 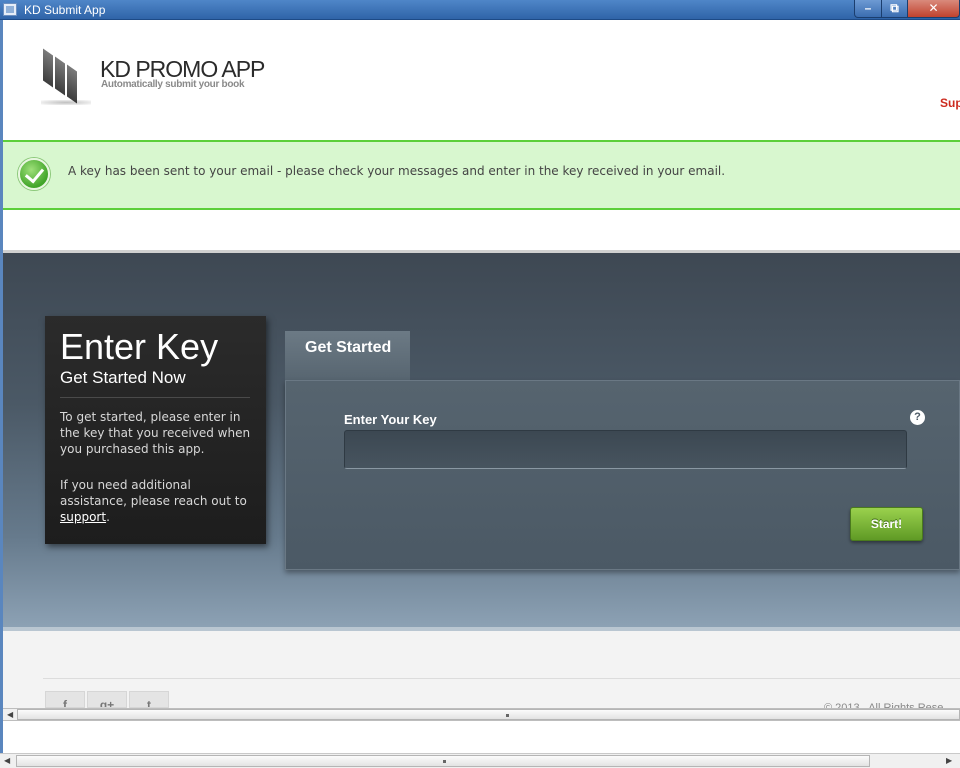 I want to click on tab-get-started: Get Started, so click(x=347, y=357).